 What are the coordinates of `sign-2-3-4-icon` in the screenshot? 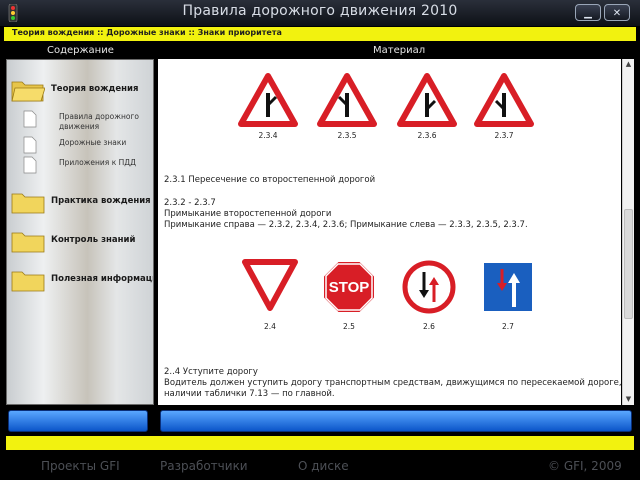 It's located at (268, 100).